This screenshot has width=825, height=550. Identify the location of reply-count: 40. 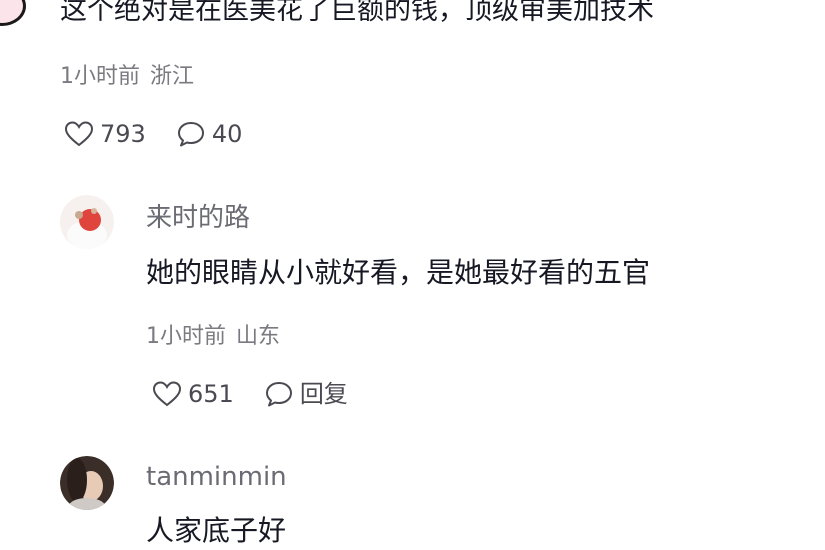
(227, 134).